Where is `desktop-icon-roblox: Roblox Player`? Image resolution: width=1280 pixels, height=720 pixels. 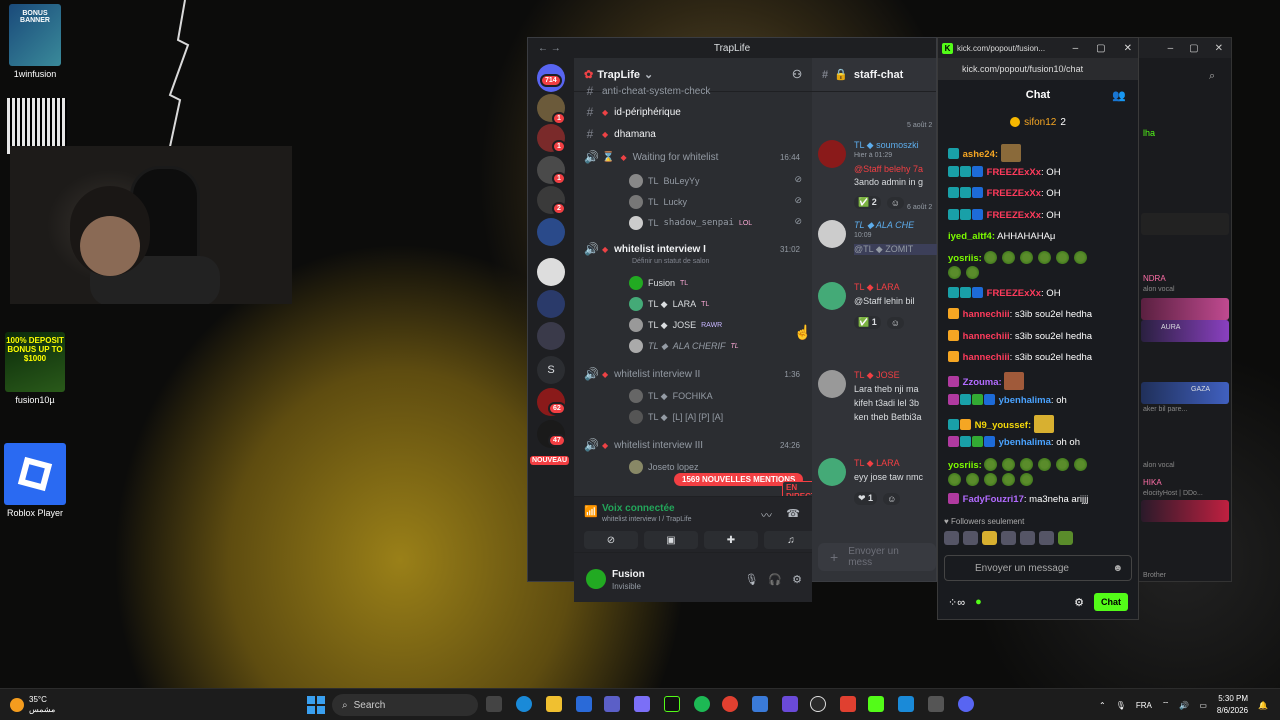 desktop-icon-roblox: Roblox Player is located at coordinates (35, 480).